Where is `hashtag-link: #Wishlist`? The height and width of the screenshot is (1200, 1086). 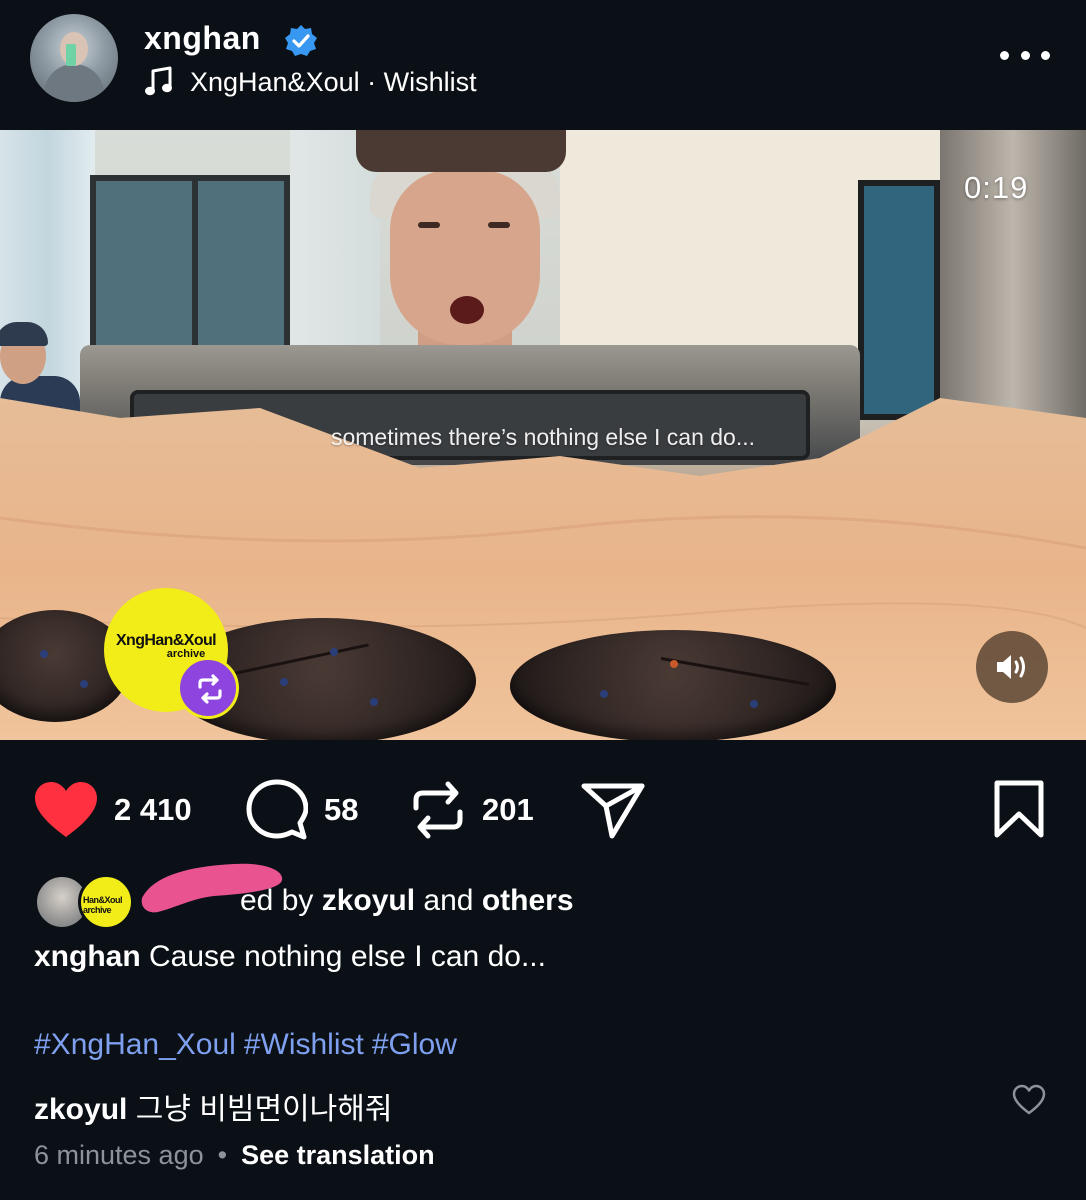 hashtag-link: #Wishlist is located at coordinates (304, 1044).